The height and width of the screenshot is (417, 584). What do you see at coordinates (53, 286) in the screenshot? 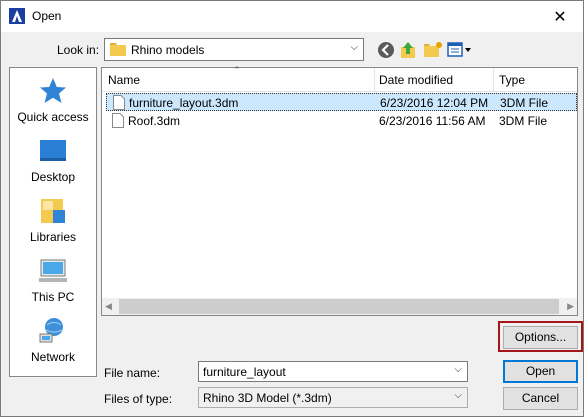
I see `place-this-pc: This PC` at bounding box center [53, 286].